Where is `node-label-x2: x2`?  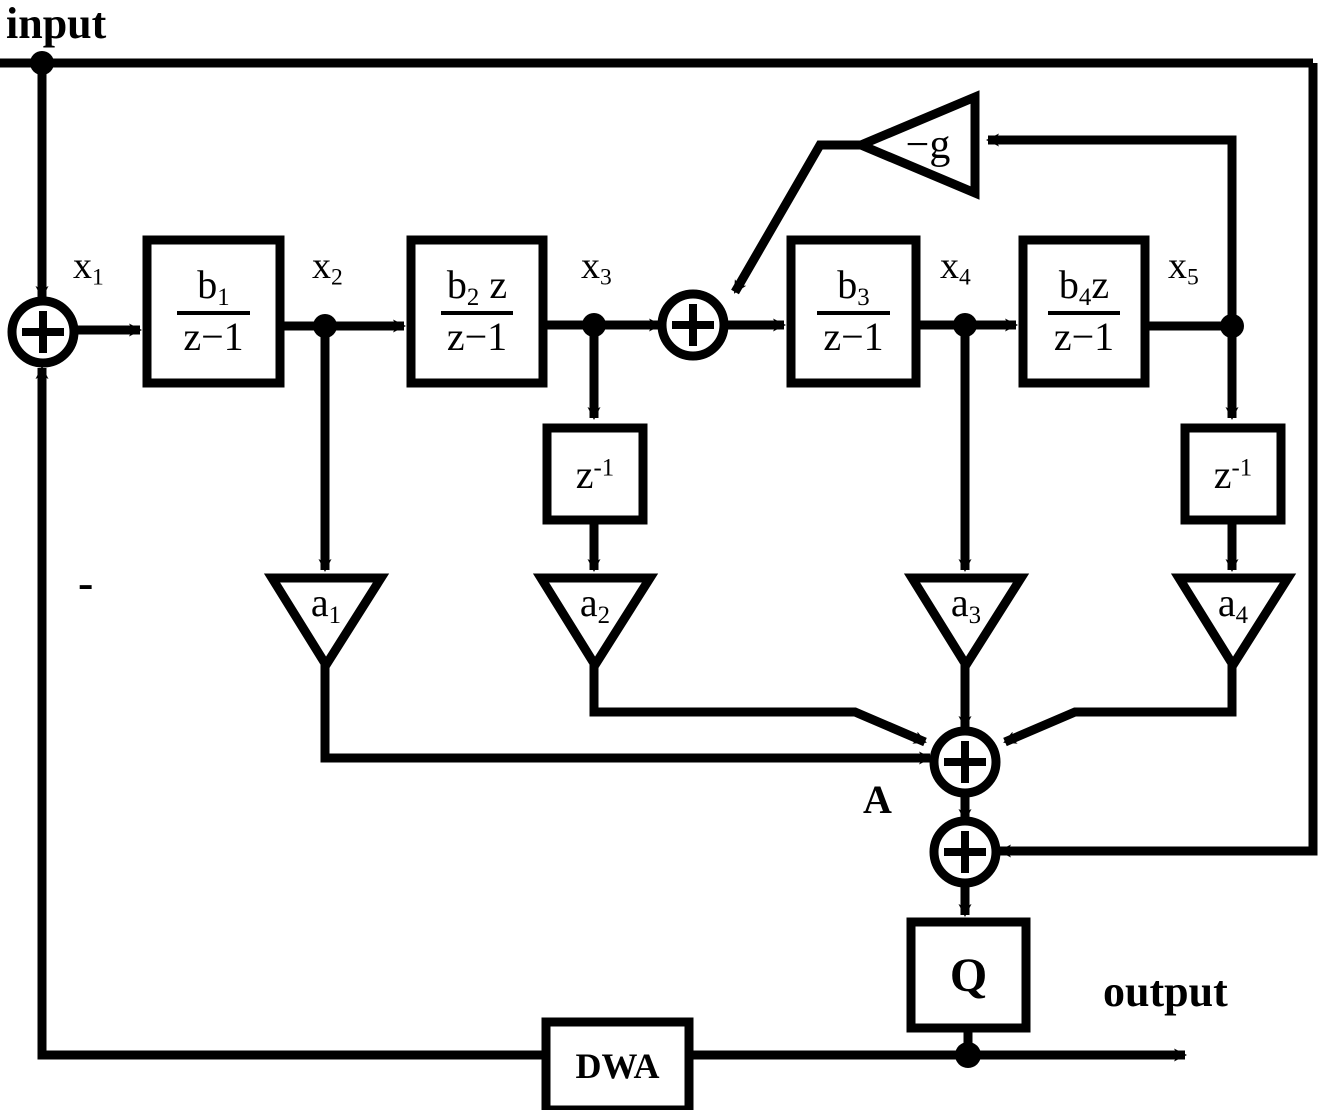 node-label-x2: x2 is located at coordinates (327, 268).